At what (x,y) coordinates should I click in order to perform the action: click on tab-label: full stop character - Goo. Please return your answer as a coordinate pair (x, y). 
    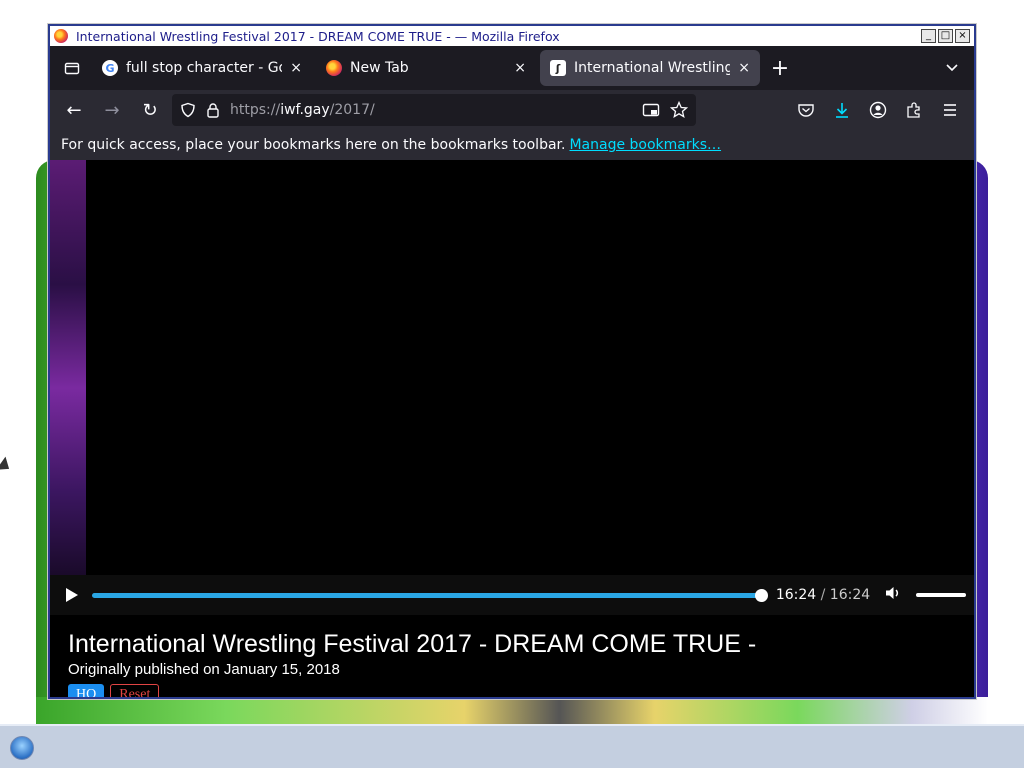
    Looking at the image, I should click on (204, 68).